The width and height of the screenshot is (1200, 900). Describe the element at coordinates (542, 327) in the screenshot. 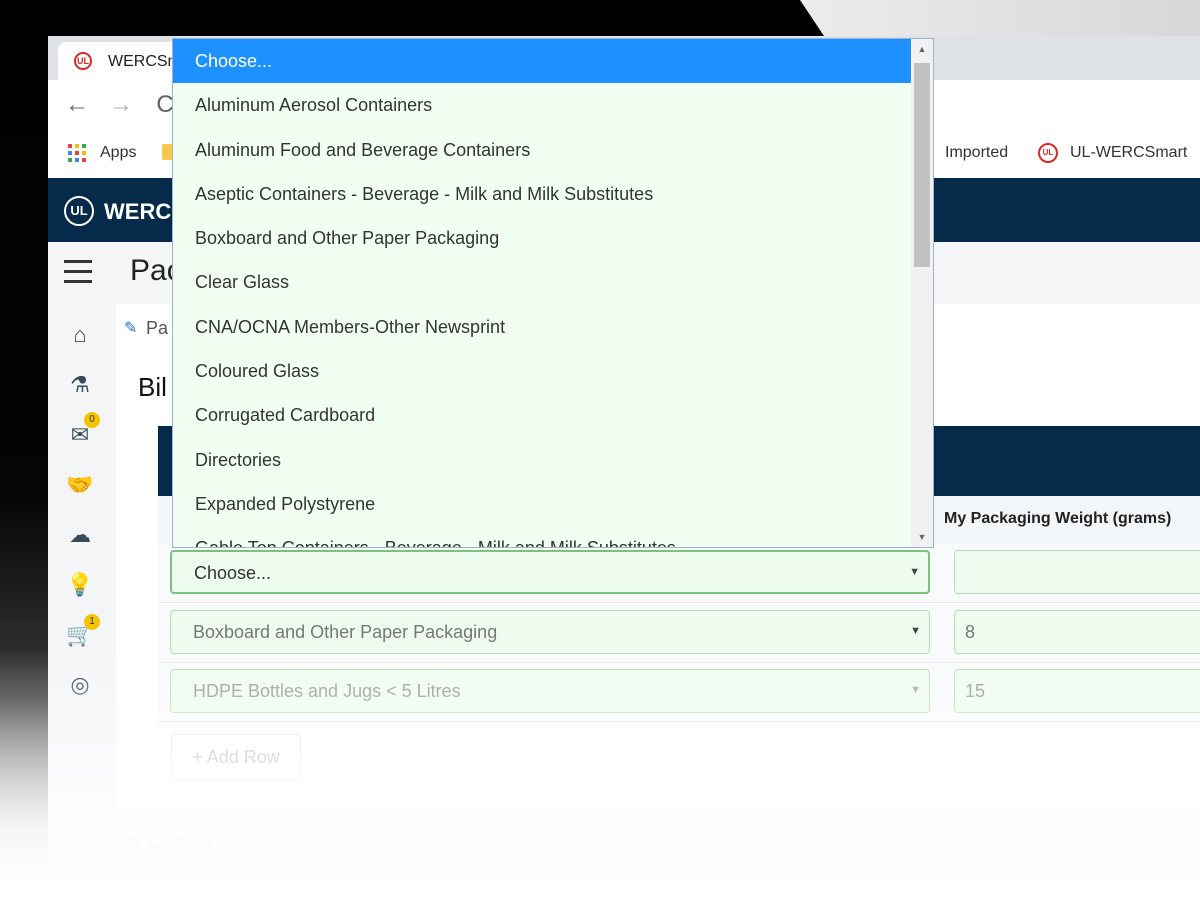

I see `dropdown-option: CNA/OCNA Members-Other Newsprint` at that location.